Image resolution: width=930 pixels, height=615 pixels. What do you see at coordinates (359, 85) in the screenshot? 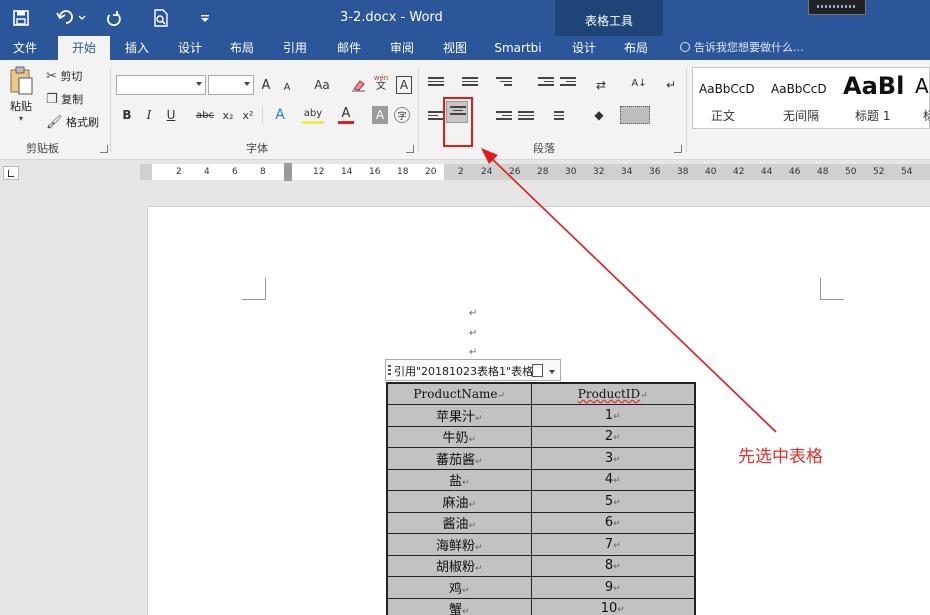
I see `clear-format-icon` at bounding box center [359, 85].